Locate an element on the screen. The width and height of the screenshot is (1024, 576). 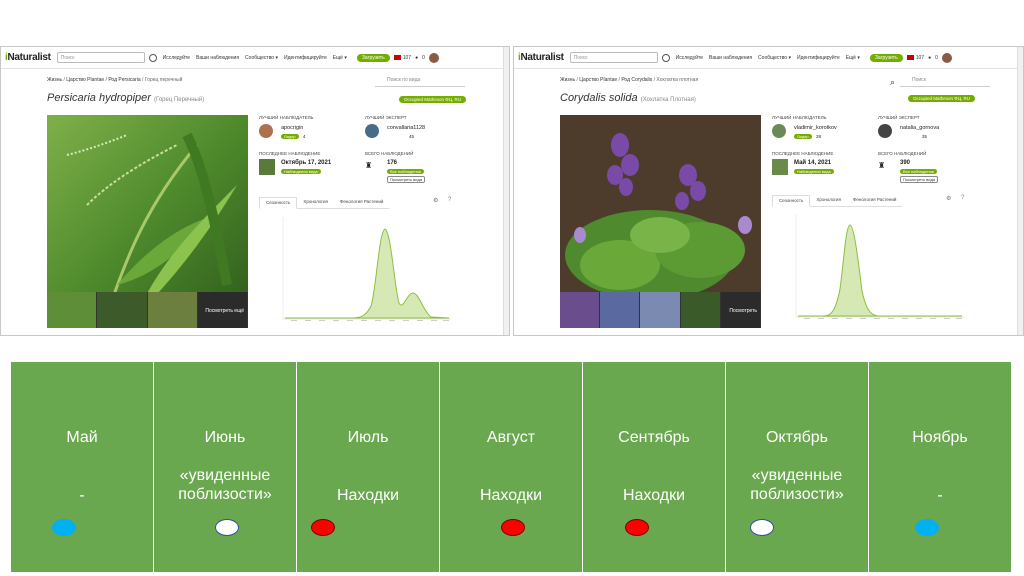
last-observation-label: Последнее наблюдение is located at coordinates (803, 153).